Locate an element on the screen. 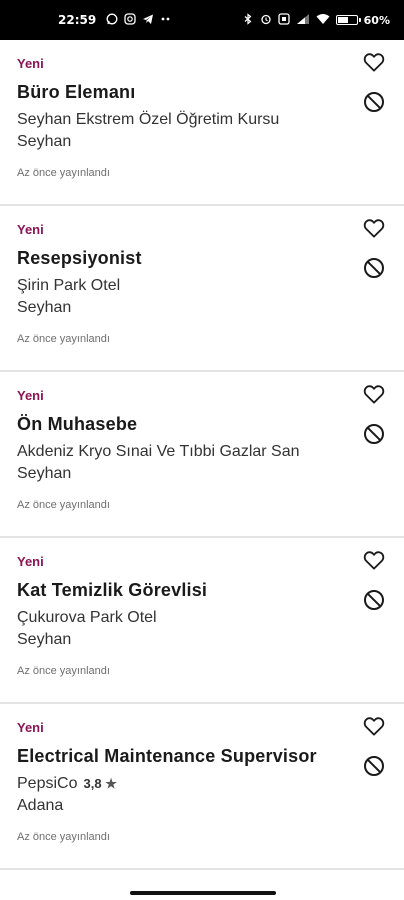 This screenshot has width=404, height=900. wifi-icon is located at coordinates (323, 20).